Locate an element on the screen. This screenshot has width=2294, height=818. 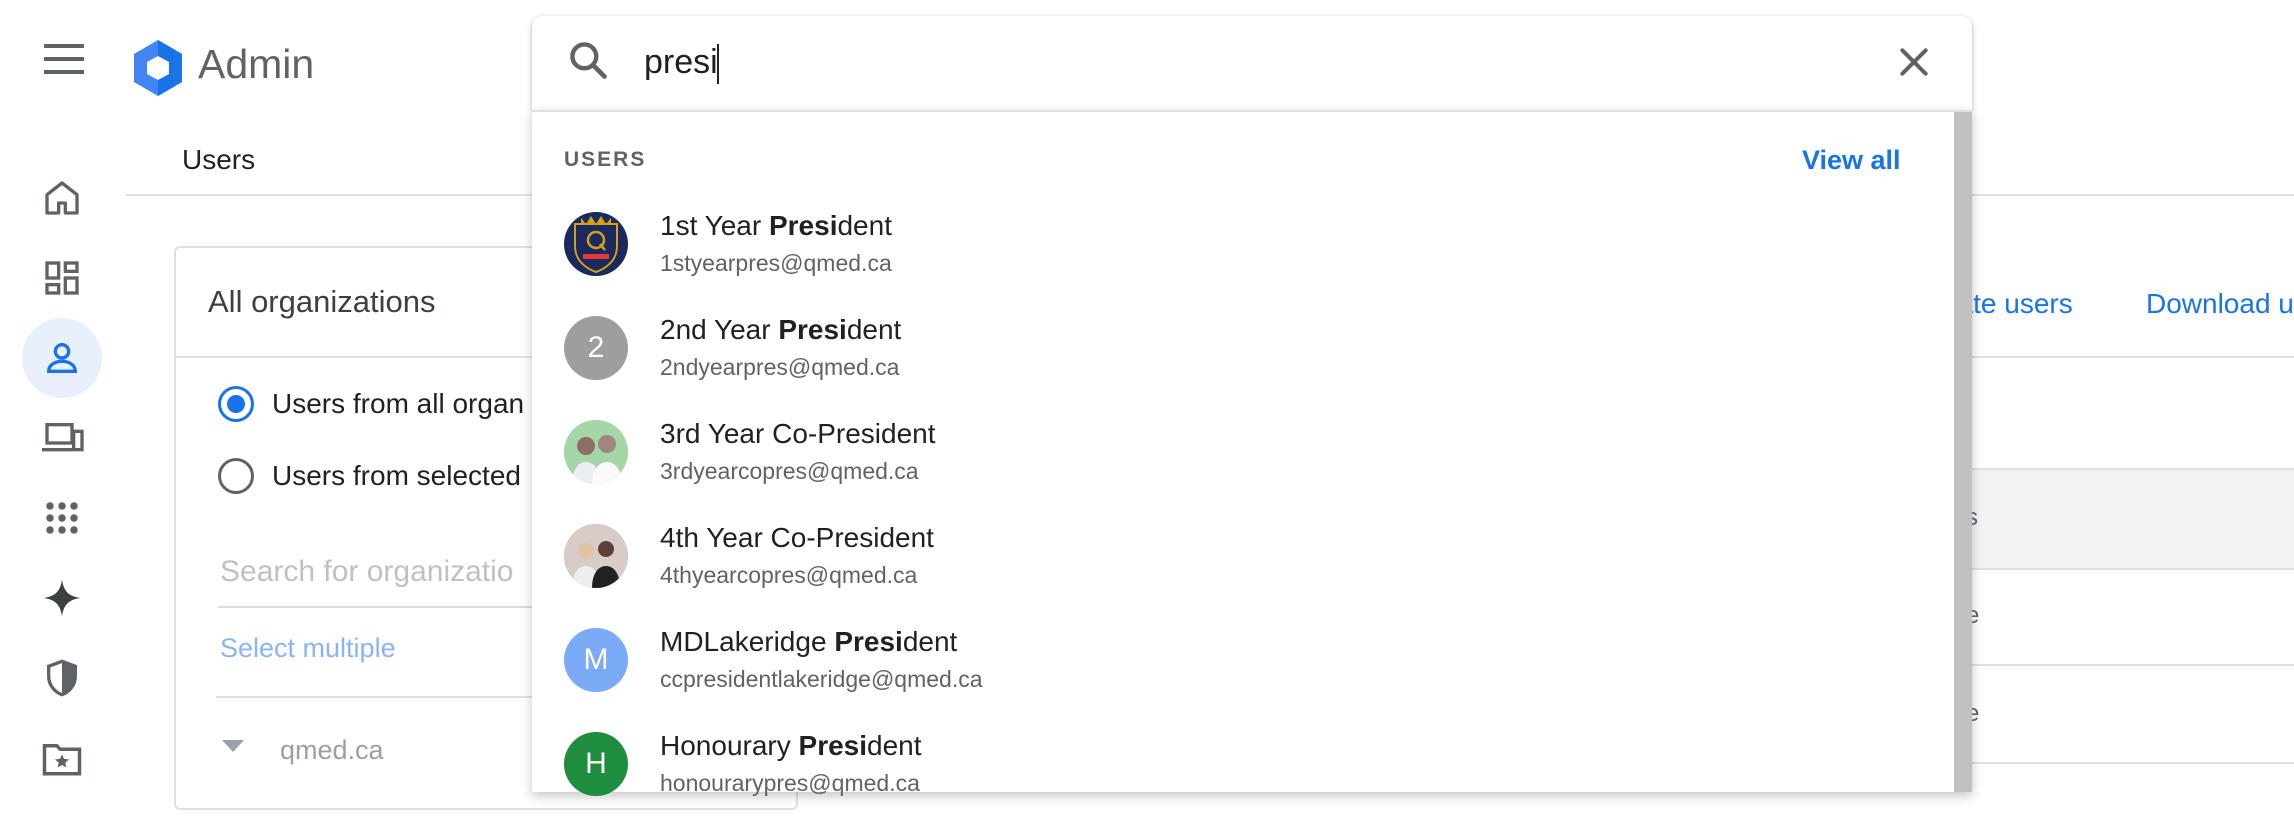
result-email: 4thyearcopres@qmed.ca is located at coordinates (789, 575).